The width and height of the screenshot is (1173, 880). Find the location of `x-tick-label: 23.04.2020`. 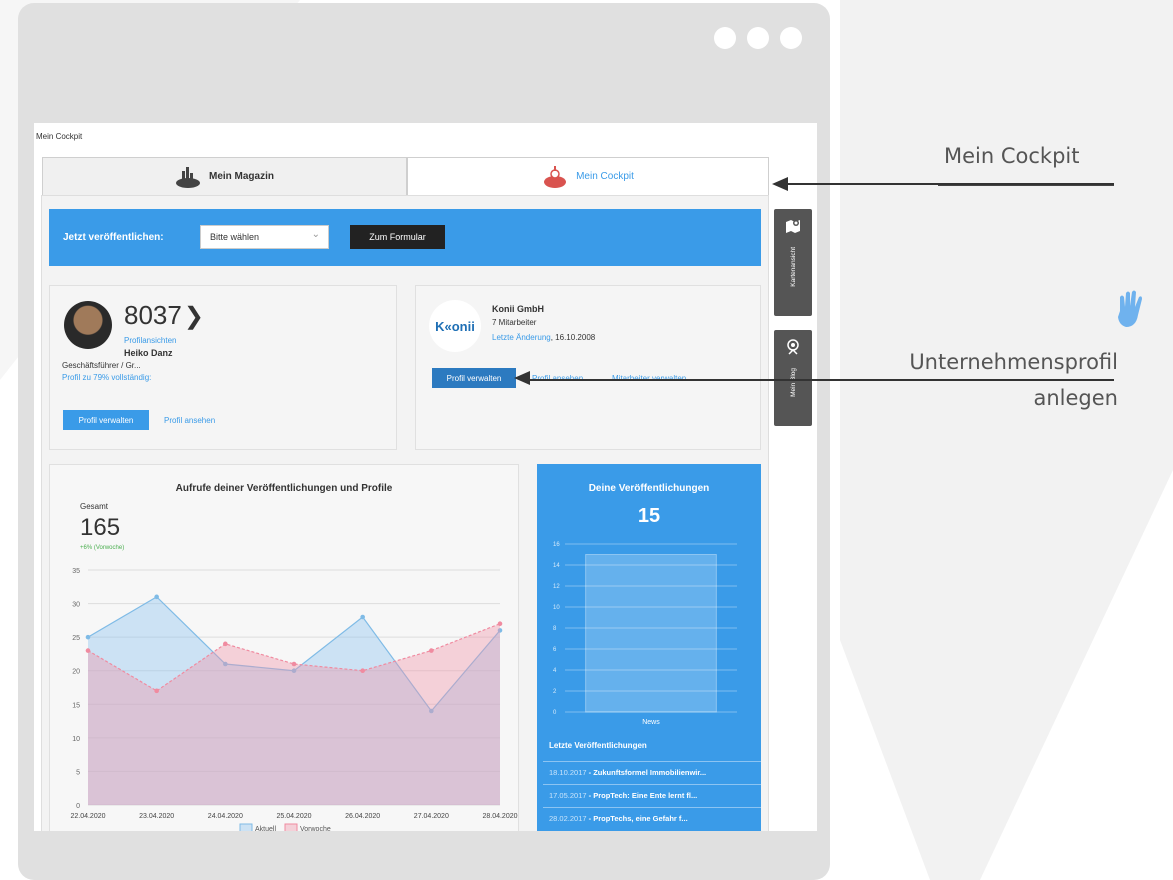

x-tick-label: 23.04.2020 is located at coordinates (156, 816).